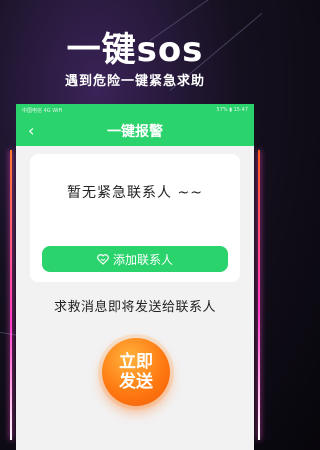 The image size is (320, 450). What do you see at coordinates (142, 259) in the screenshot?
I see `add-contact-label: 添加联系人` at bounding box center [142, 259].